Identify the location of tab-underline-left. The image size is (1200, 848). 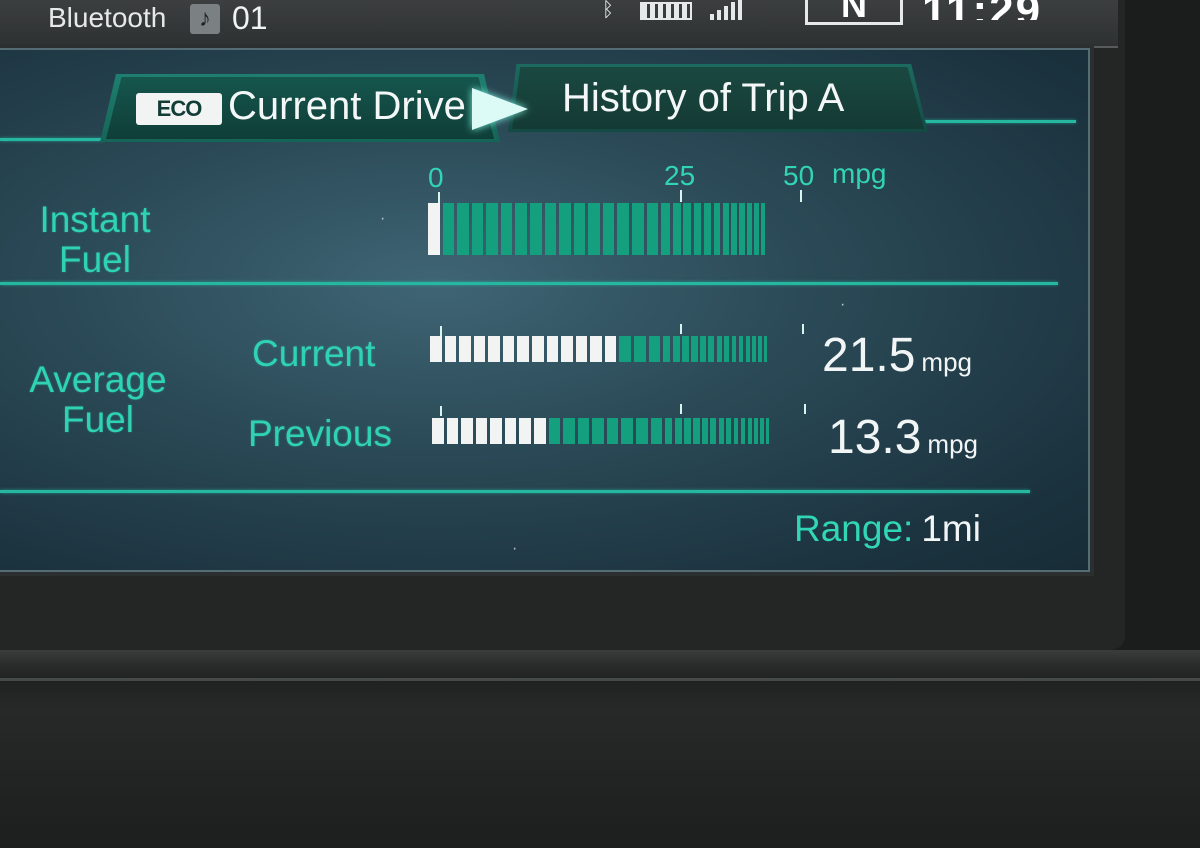
(52, 139).